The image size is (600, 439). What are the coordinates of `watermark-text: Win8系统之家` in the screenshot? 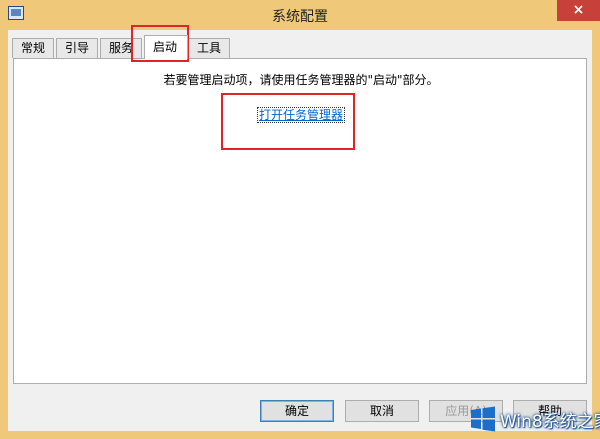 It's located at (550, 422).